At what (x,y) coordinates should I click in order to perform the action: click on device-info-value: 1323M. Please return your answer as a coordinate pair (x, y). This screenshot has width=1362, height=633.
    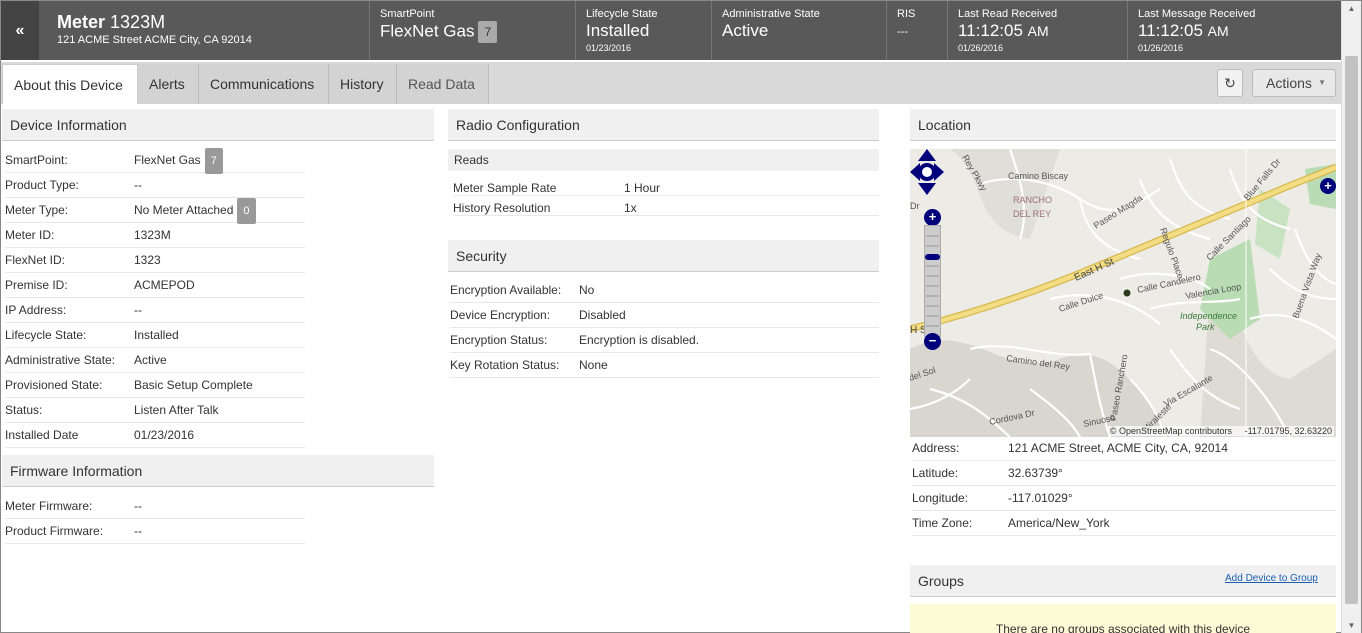
    Looking at the image, I should click on (152, 235).